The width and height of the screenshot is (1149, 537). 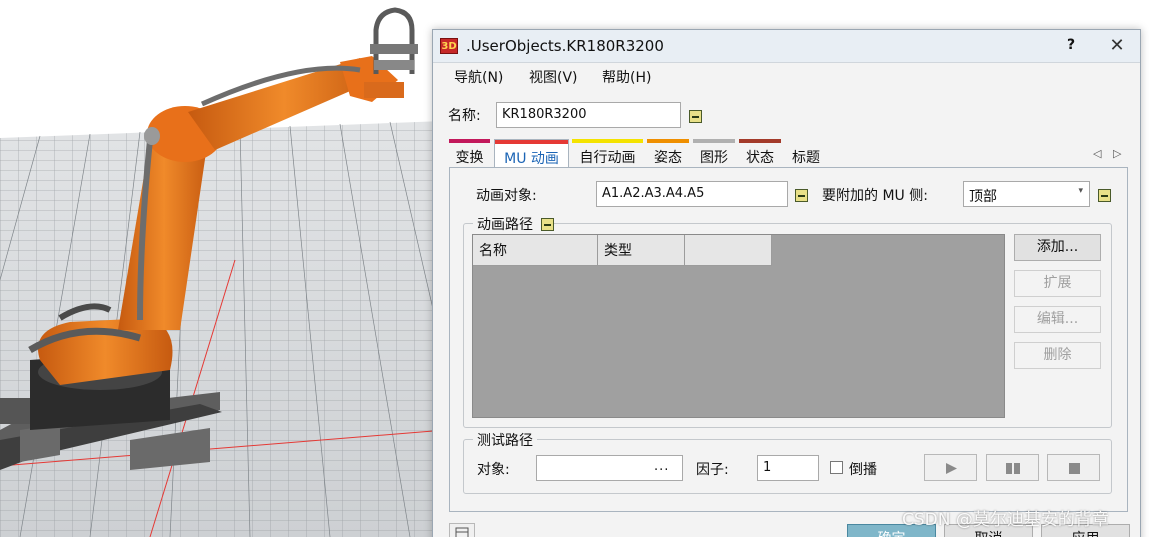 I want to click on panel-icon, so click(x=462, y=532).